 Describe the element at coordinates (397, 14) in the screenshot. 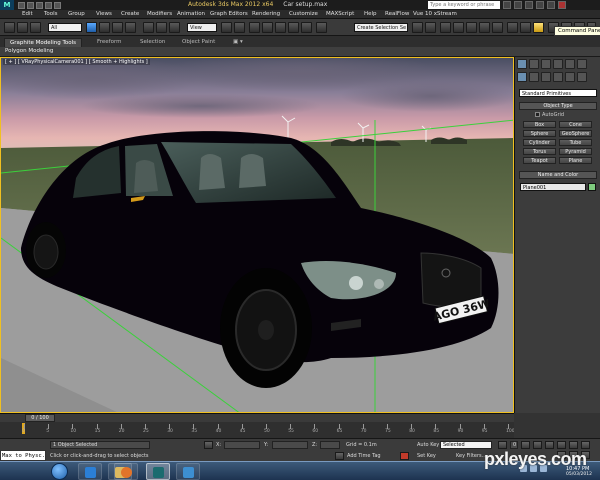

I see `menu-realflow: RealFlow` at that location.